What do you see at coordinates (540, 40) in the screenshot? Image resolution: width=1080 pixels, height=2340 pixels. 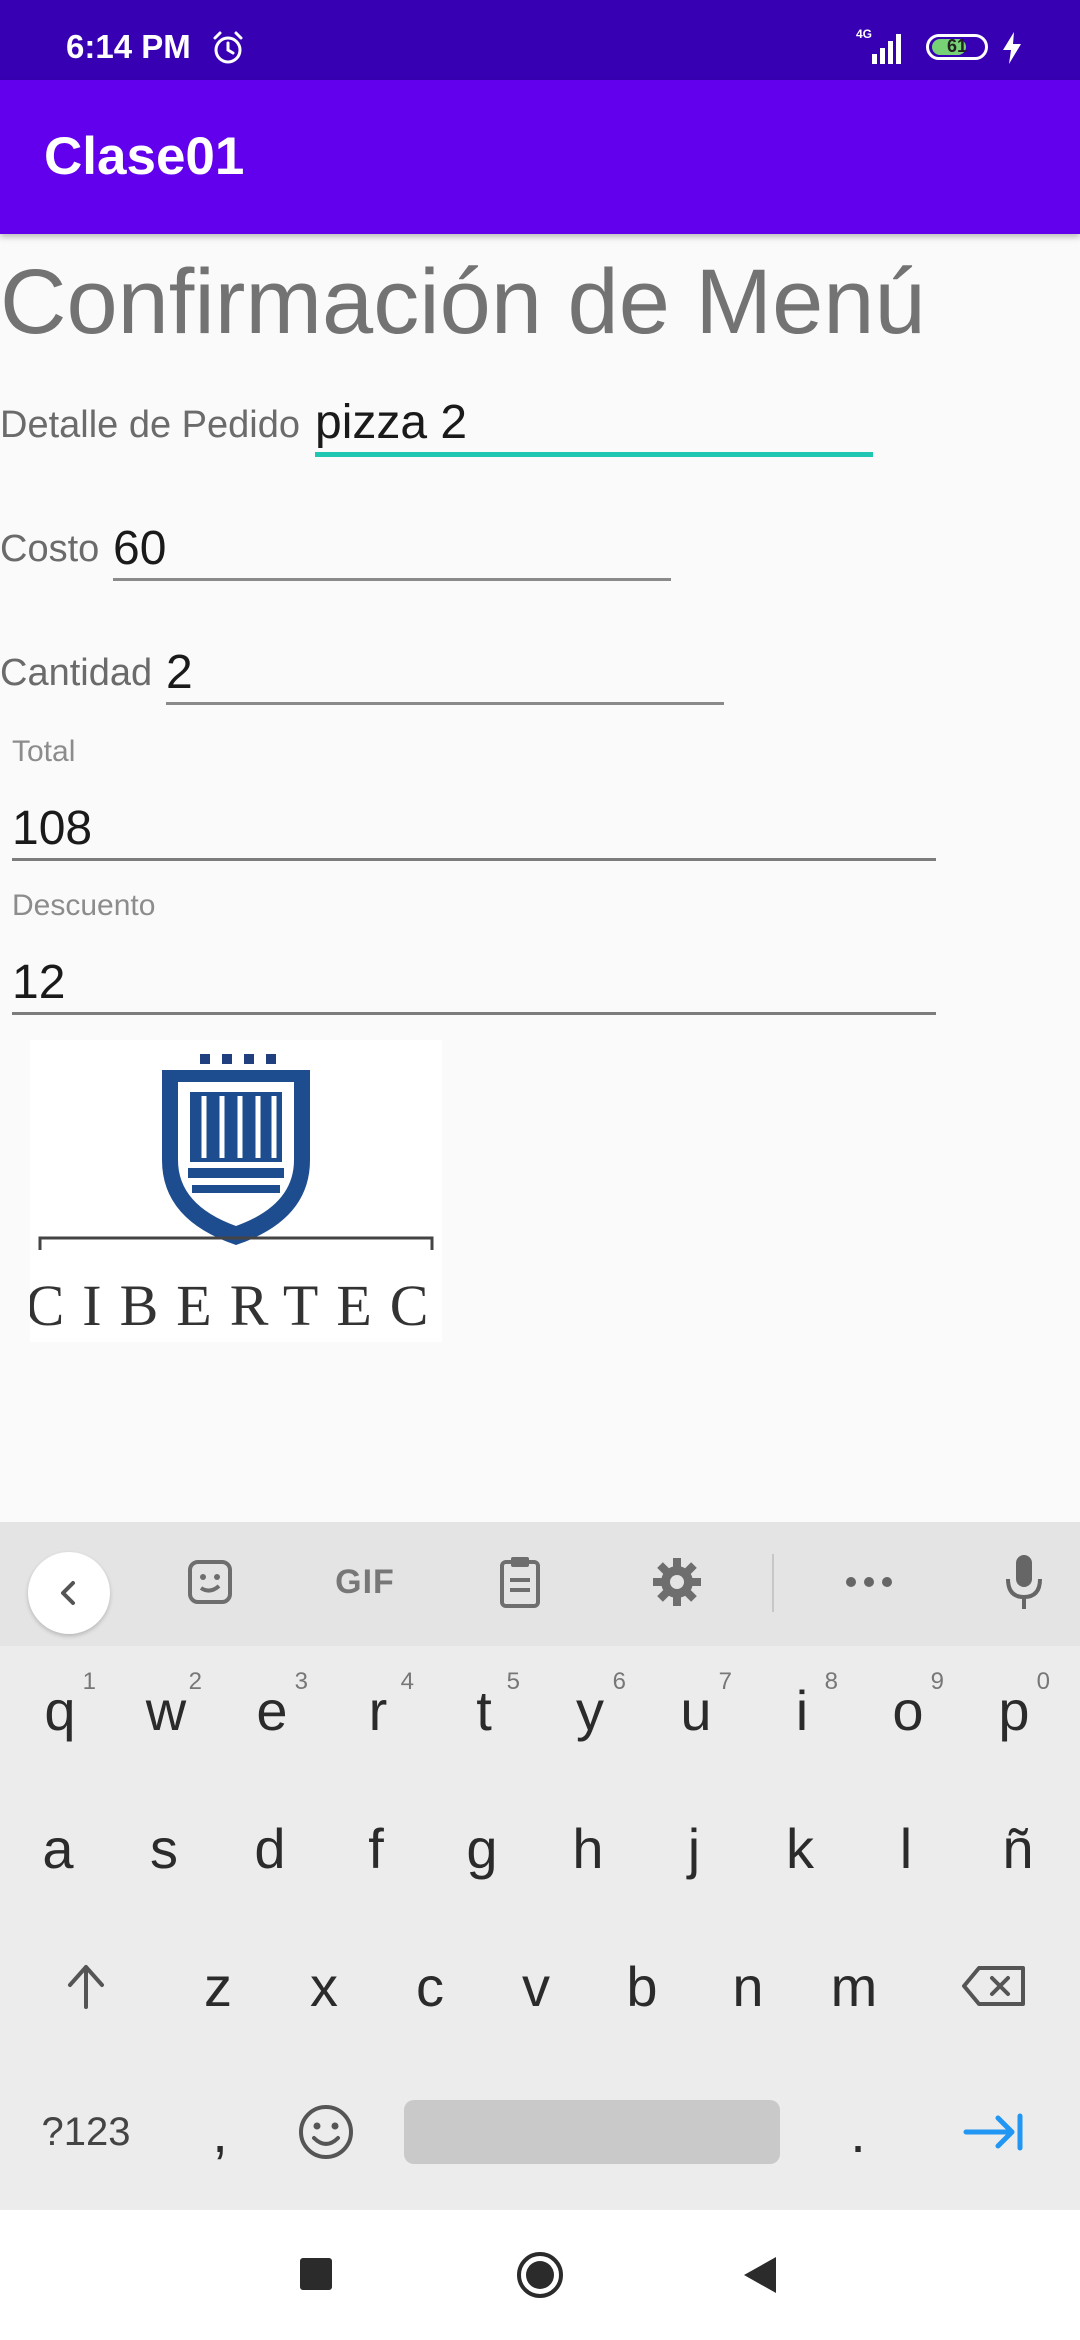 I see `status-bar: 6:14 PM 4G 61` at bounding box center [540, 40].